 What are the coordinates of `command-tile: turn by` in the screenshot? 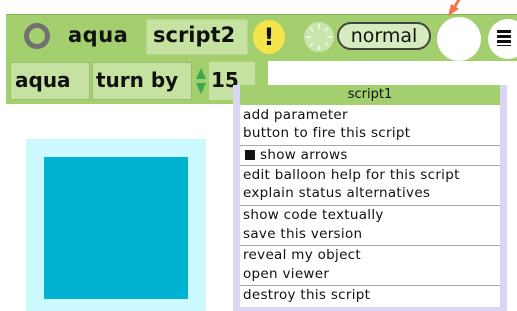 It's located at (142, 81).